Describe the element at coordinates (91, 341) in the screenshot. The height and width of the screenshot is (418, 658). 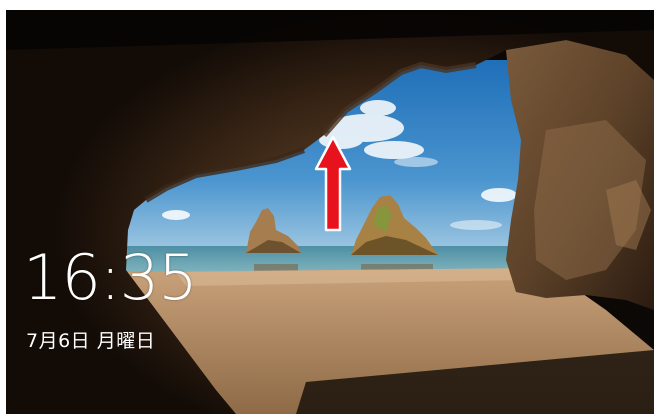
I see `lock-screen-date: 7月6日 月曜日` at that location.